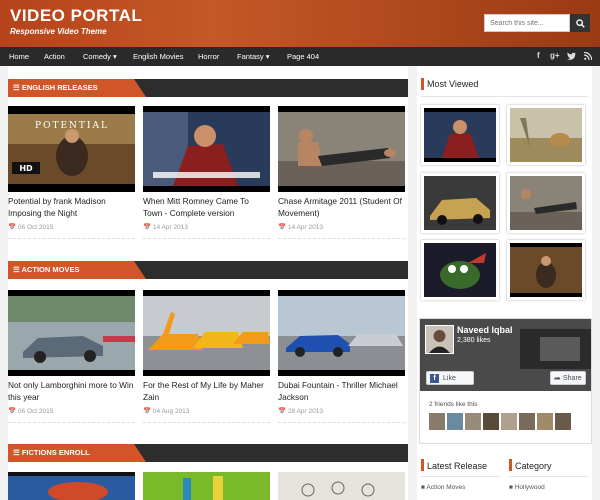 This screenshot has width=600, height=500. I want to click on post-date: 28 Apr 2013, so click(305, 411).